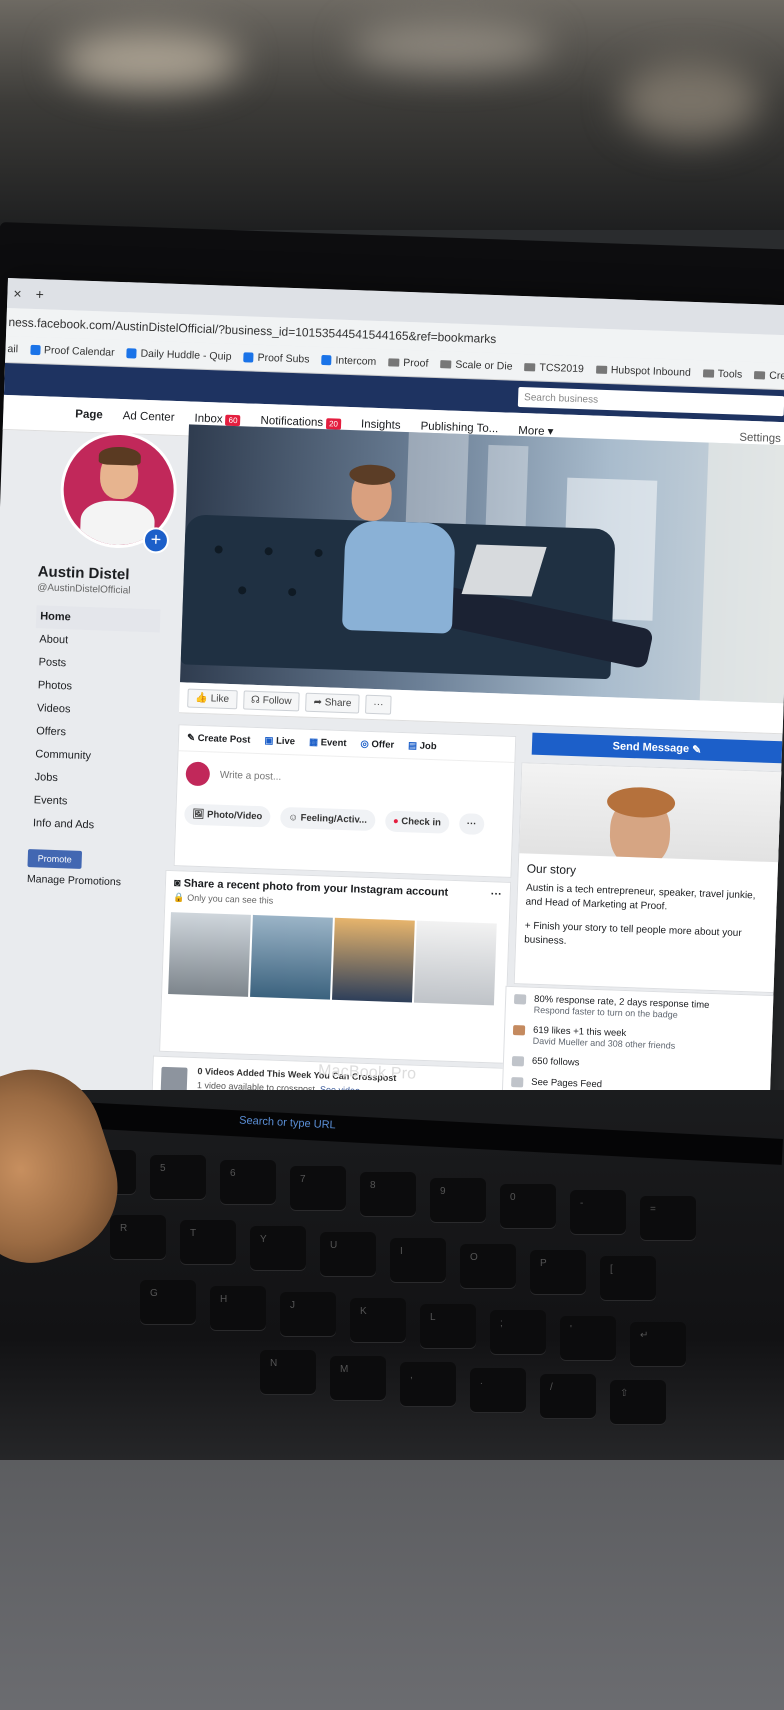 The height and width of the screenshot is (1710, 784). Describe the element at coordinates (471, 824) in the screenshot. I see `more-actions-button: ···` at that location.